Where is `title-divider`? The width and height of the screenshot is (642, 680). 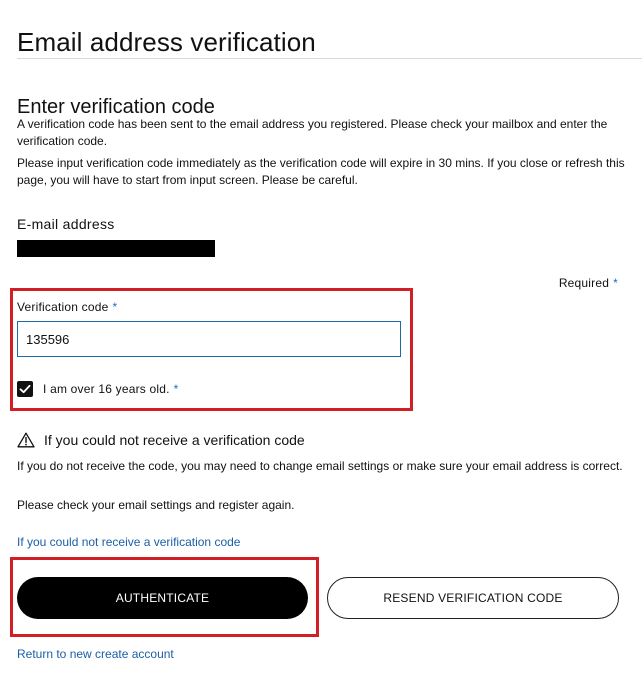
title-divider is located at coordinates (329, 58).